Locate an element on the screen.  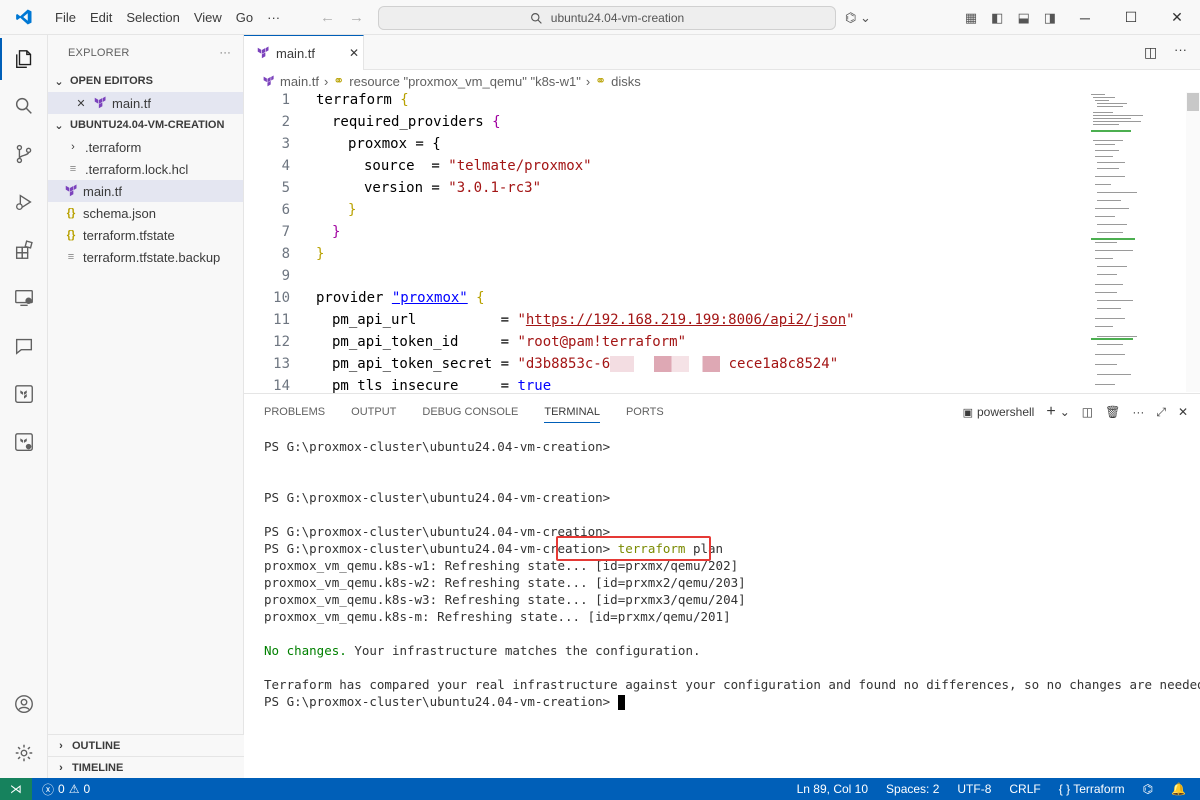
toggle-secondary-sidebar-icon: ◨ is located at coordinates (1050, 18).